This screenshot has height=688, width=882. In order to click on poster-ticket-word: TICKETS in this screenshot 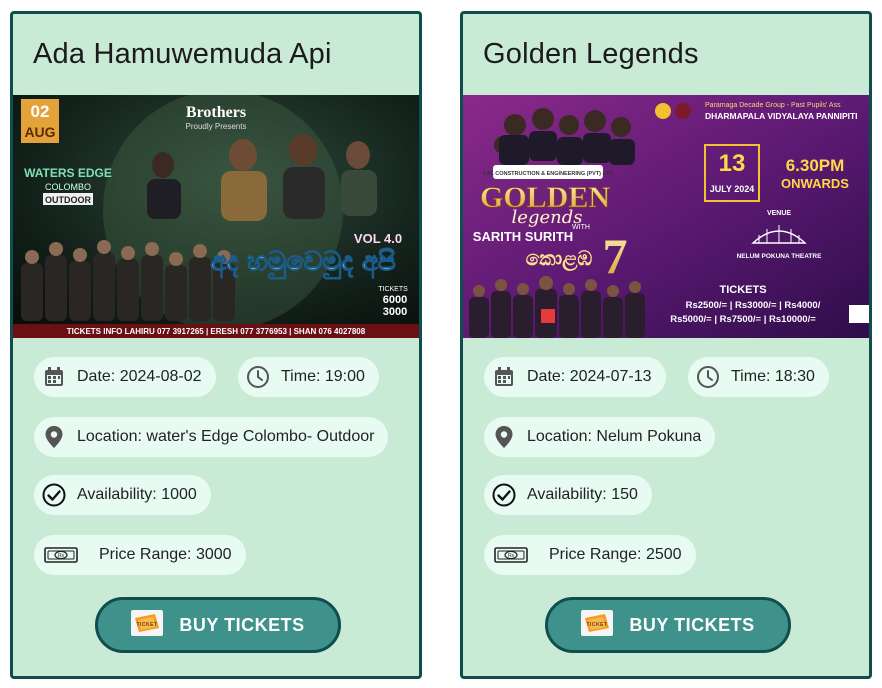, I will do `click(393, 289)`.